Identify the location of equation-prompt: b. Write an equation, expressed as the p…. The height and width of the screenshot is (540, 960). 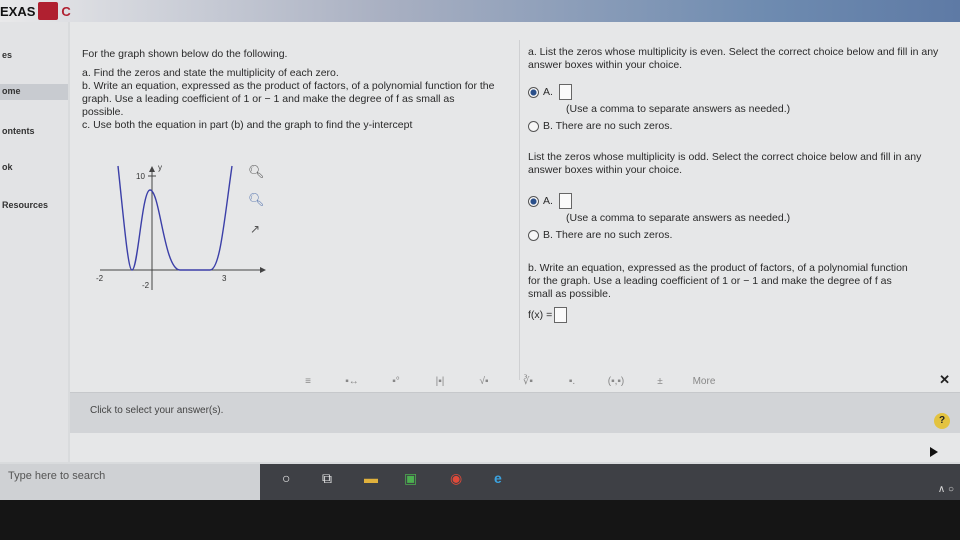
(718, 281).